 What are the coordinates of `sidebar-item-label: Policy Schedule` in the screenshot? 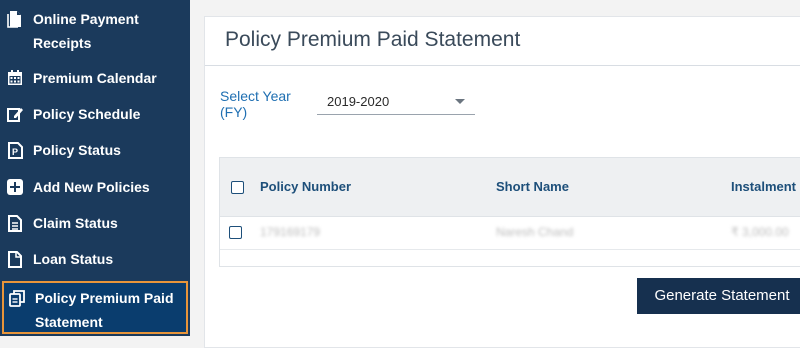 It's located at (87, 114).